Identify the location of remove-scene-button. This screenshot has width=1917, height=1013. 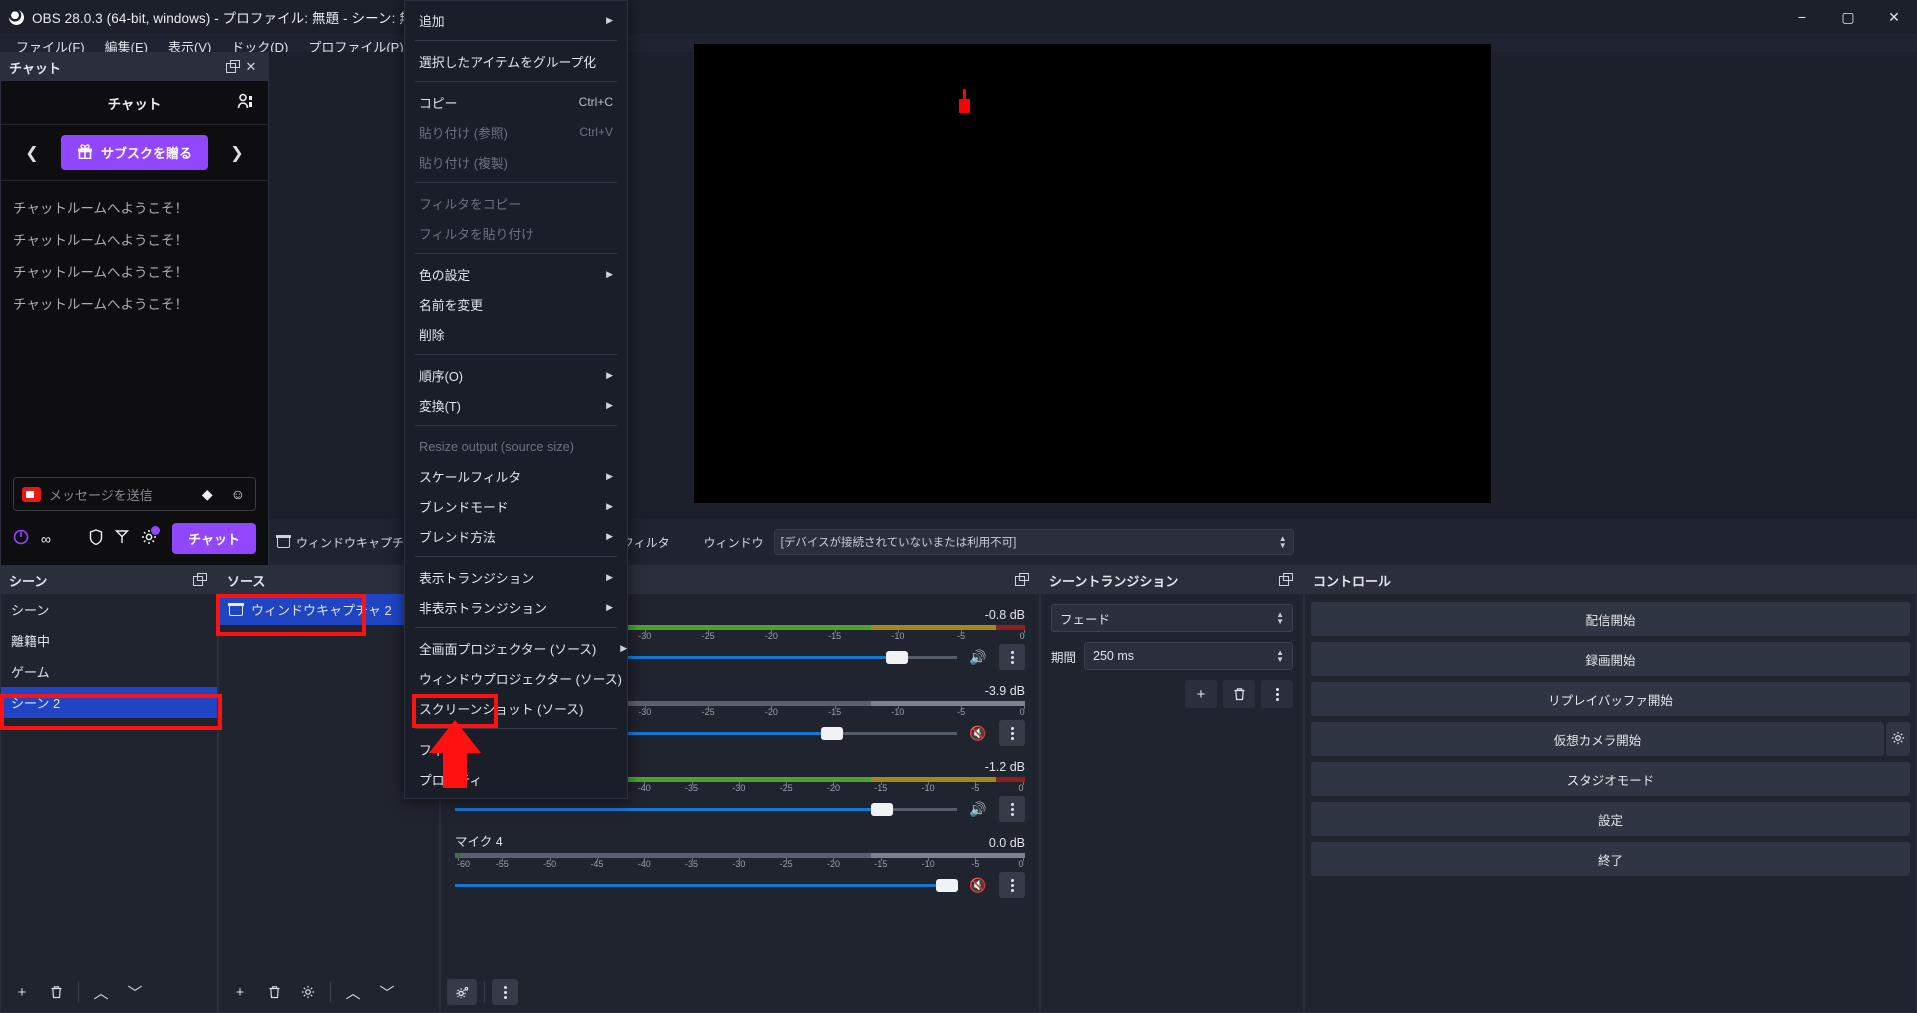
(56, 992).